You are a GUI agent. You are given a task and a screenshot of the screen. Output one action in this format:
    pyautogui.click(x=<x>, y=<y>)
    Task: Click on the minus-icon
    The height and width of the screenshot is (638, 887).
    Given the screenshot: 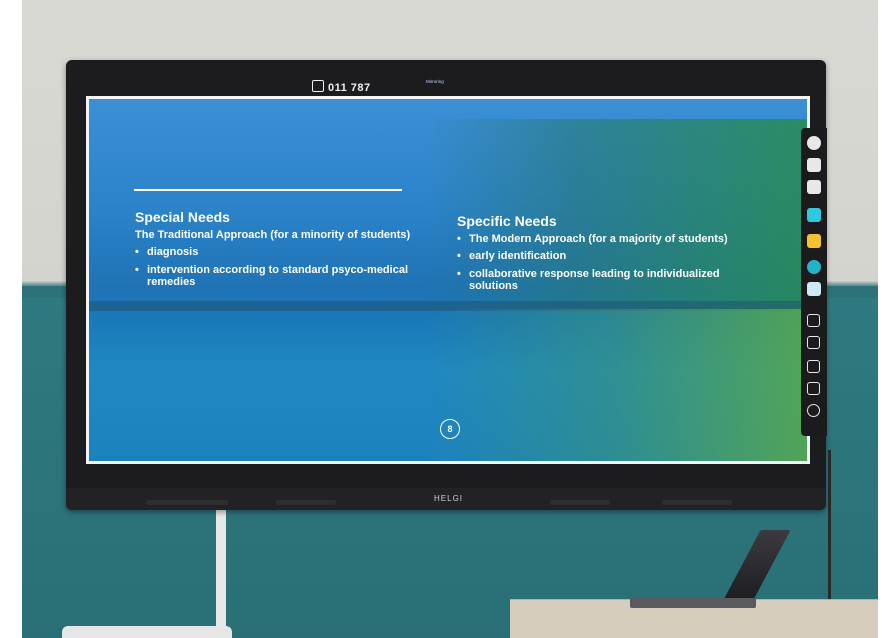 What is the action you would take?
    pyautogui.click(x=813, y=410)
    